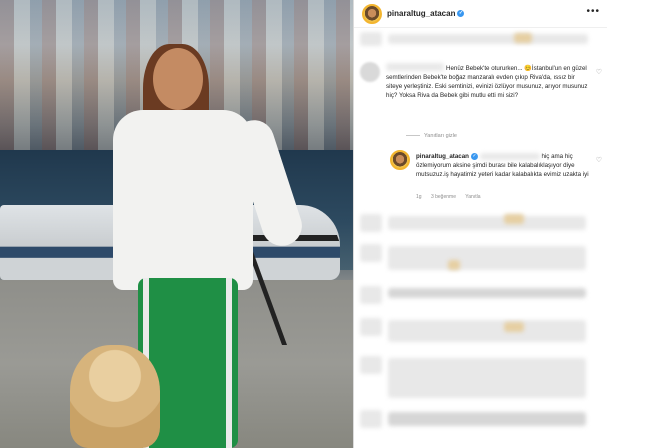  Describe the element at coordinates (472, 197) in the screenshot. I see `reply-button: Yanıtla` at that location.